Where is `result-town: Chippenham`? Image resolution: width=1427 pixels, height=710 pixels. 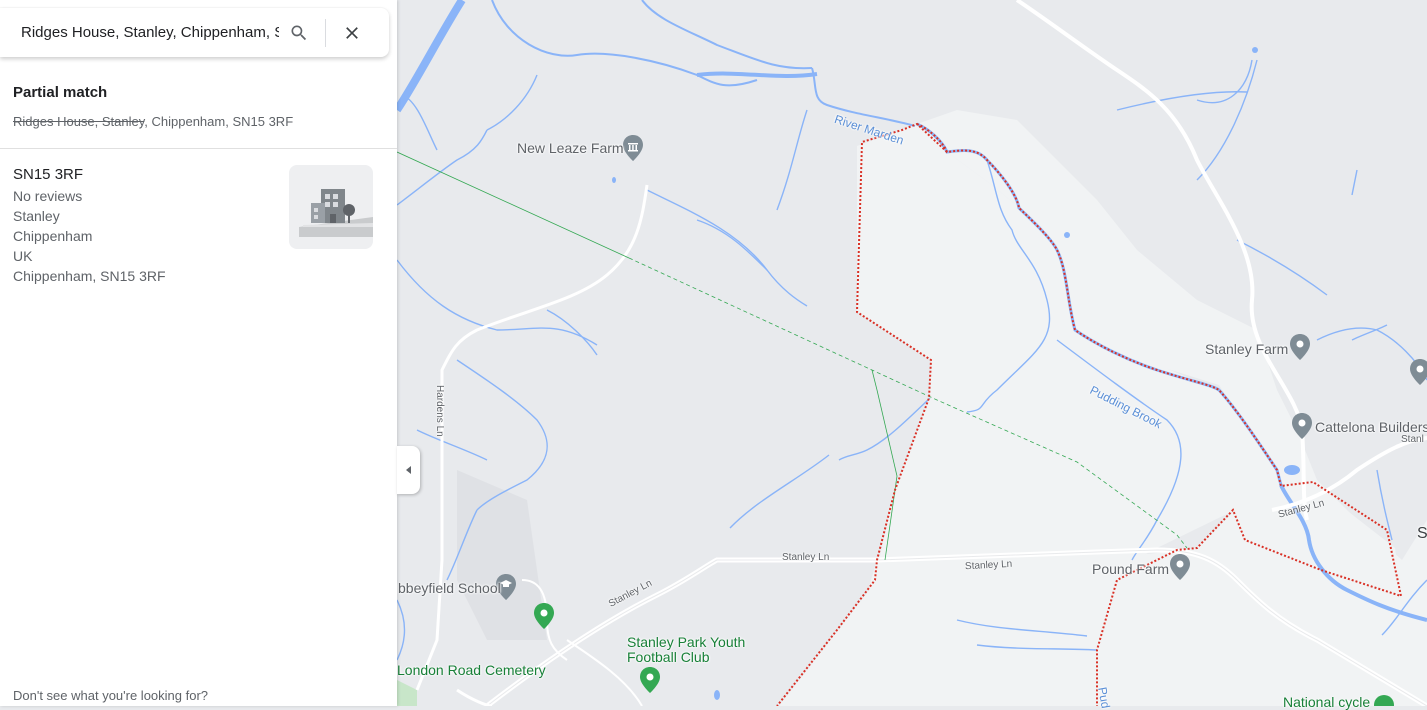
result-town: Chippenham is located at coordinates (53, 236).